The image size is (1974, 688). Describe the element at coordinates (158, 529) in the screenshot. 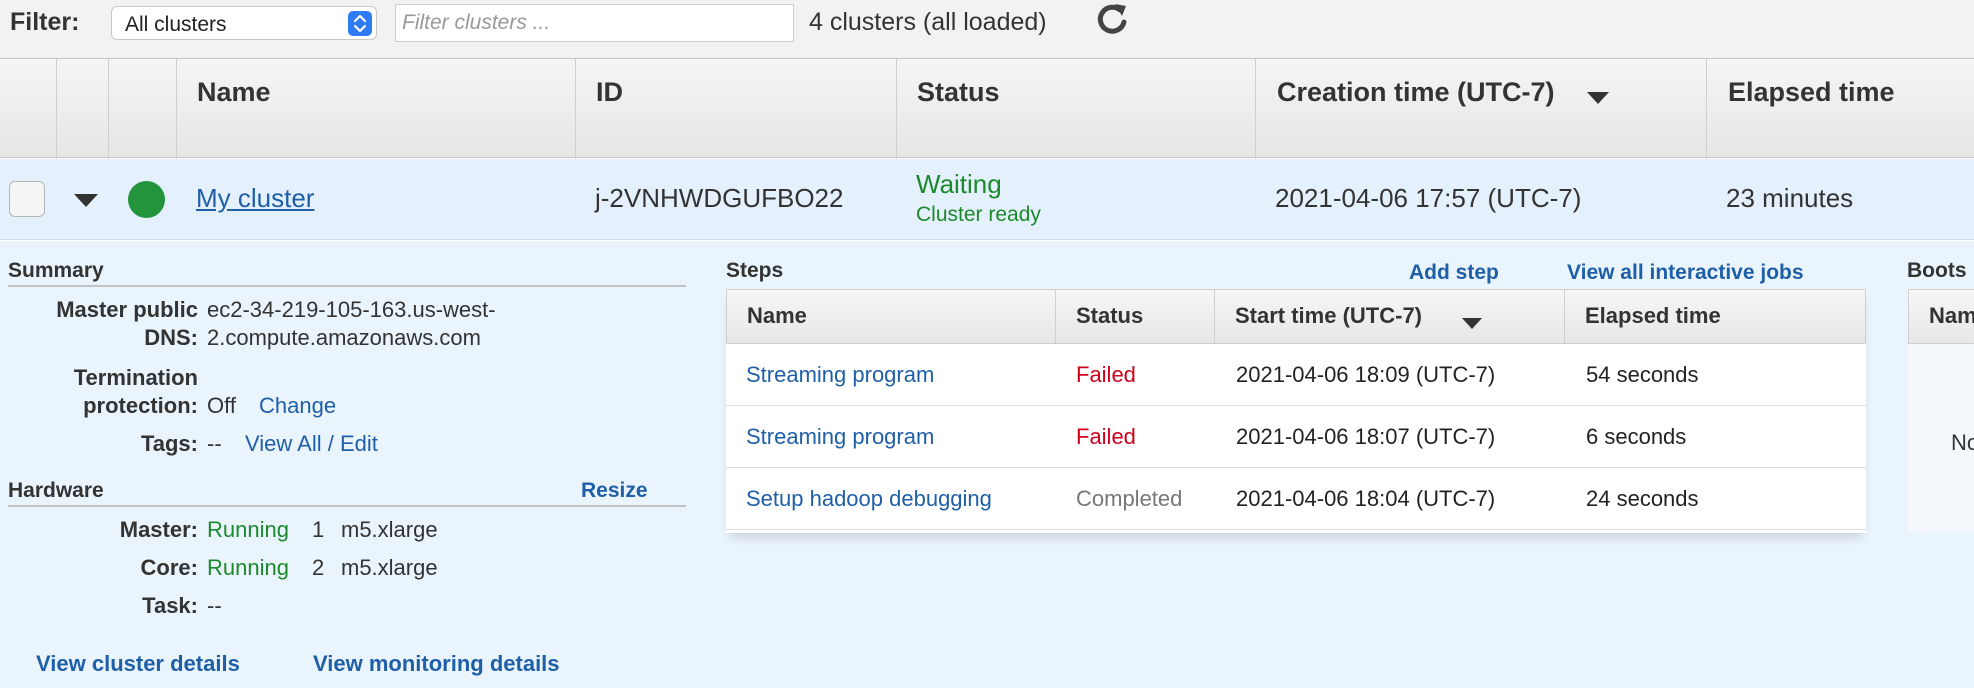

I see `master-key: Master:` at that location.